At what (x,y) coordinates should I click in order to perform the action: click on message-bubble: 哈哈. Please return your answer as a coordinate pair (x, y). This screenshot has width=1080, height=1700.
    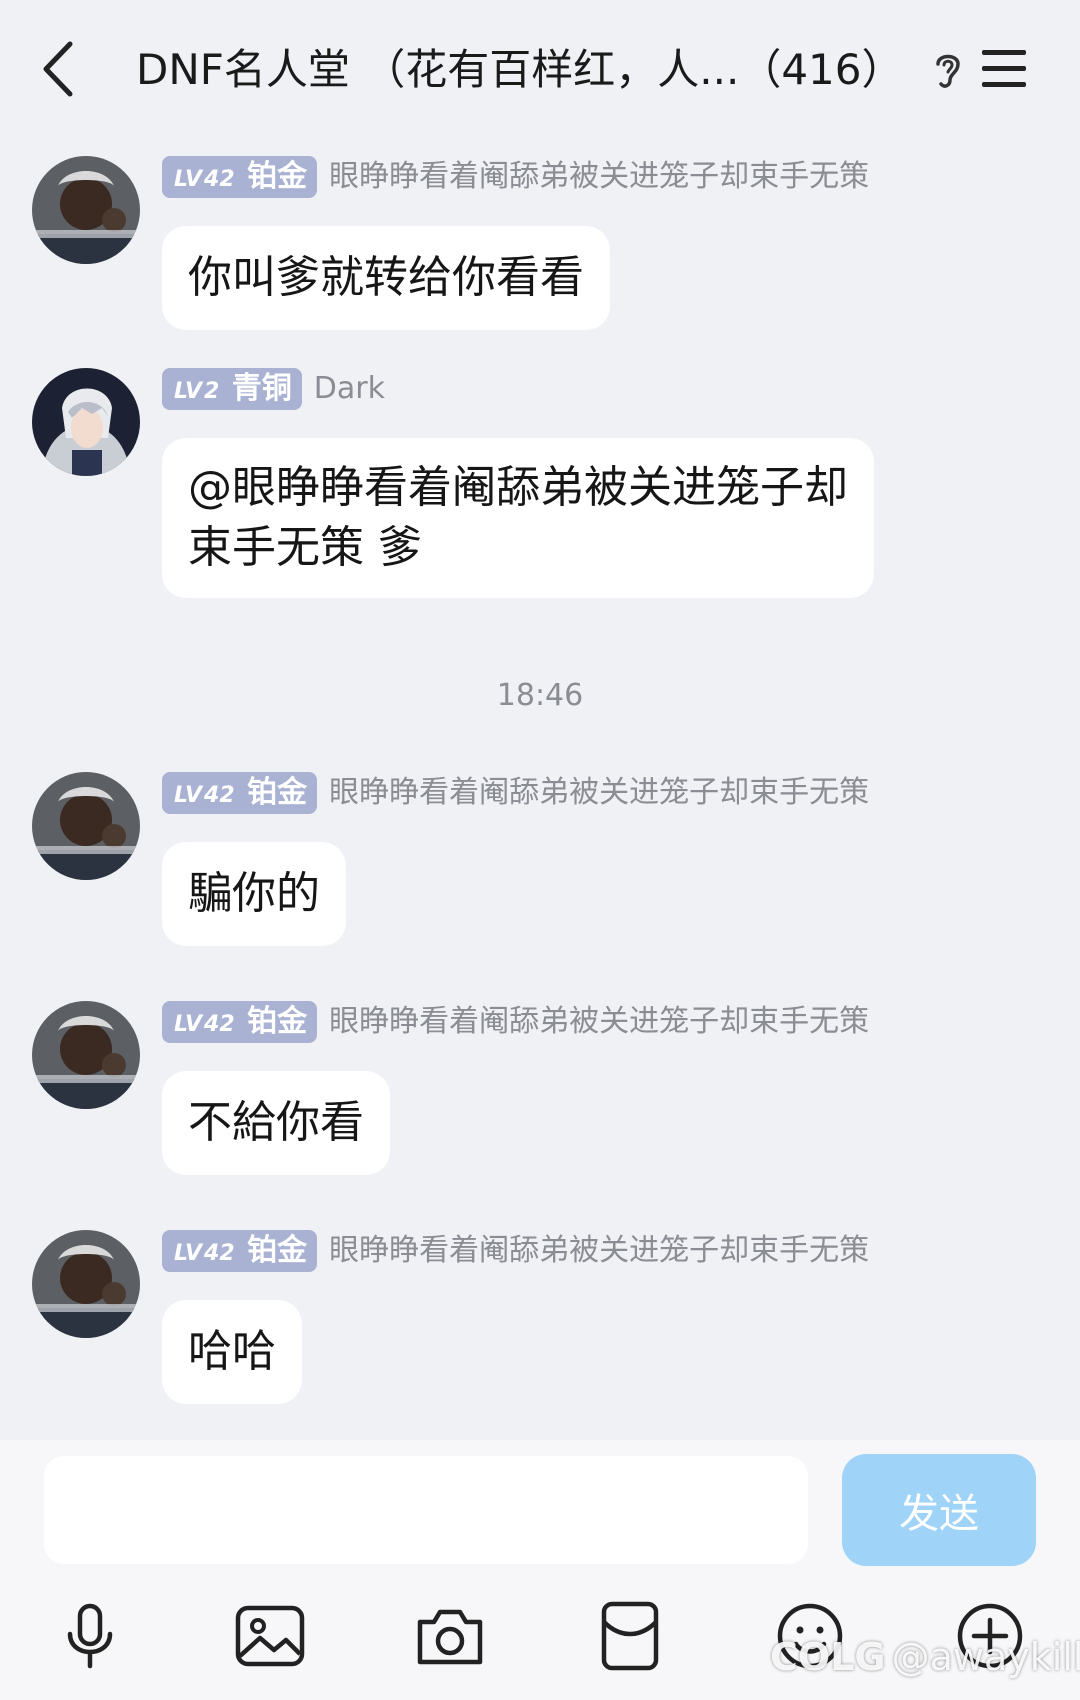
    Looking at the image, I should click on (232, 1352).